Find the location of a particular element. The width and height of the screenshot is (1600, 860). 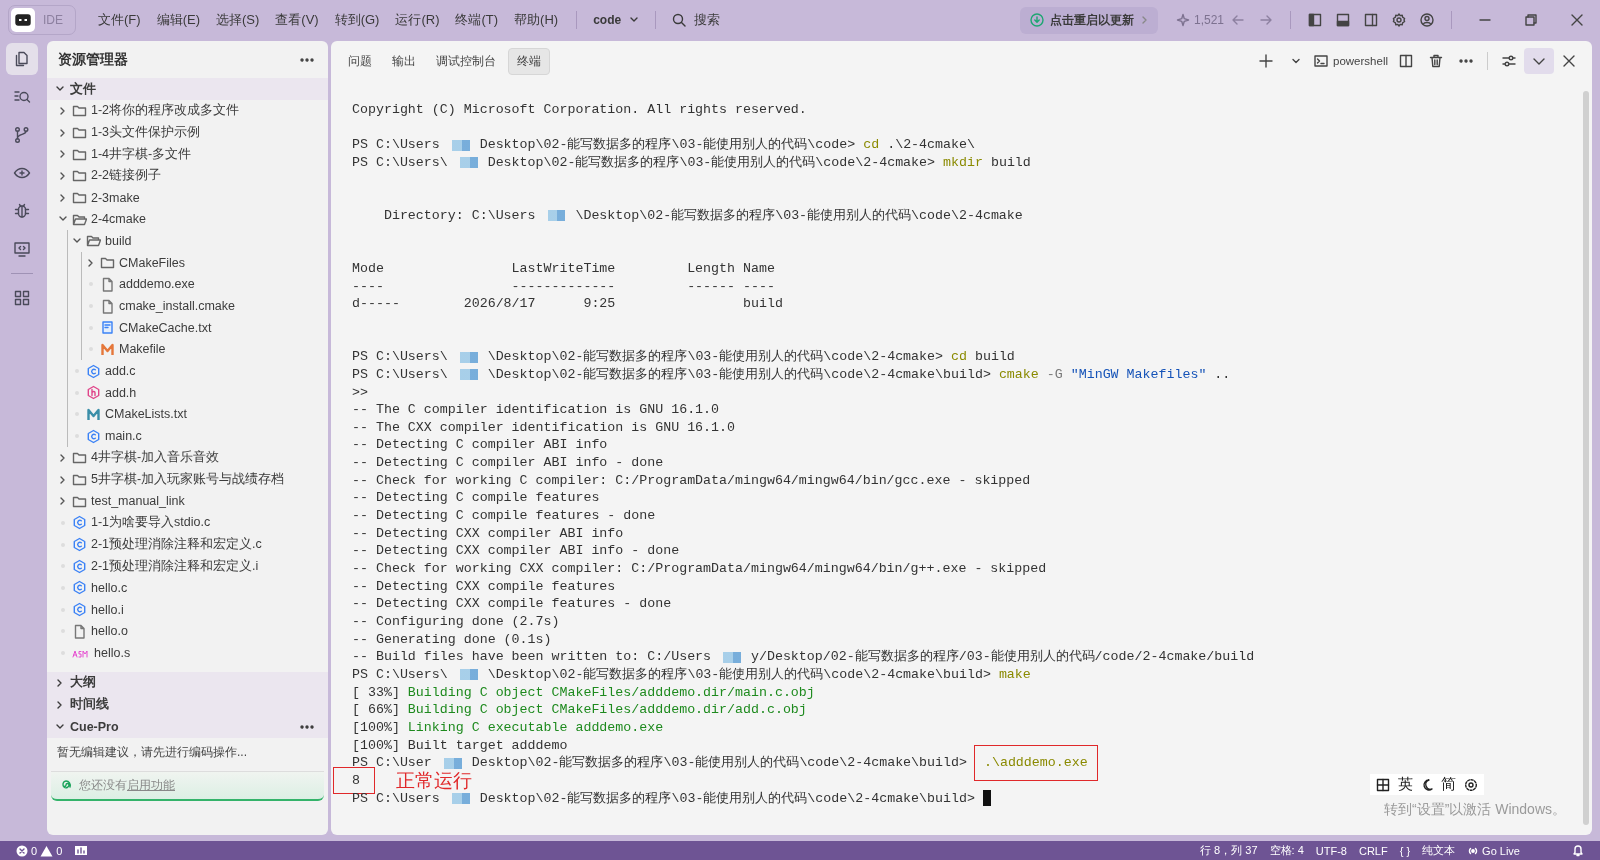

scrollbar is located at coordinates (1586, 458).